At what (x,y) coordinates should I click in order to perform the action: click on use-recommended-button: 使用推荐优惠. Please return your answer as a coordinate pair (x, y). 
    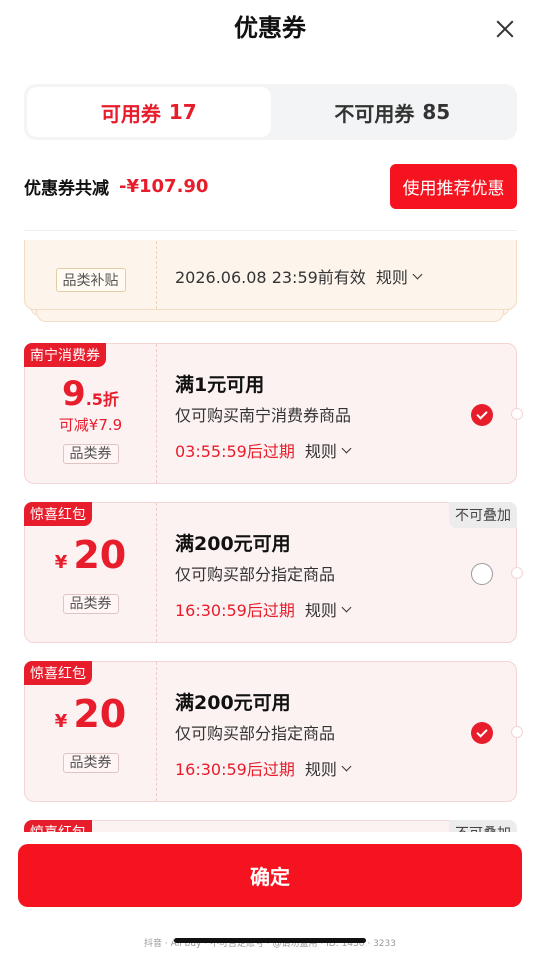
    Looking at the image, I should click on (453, 186).